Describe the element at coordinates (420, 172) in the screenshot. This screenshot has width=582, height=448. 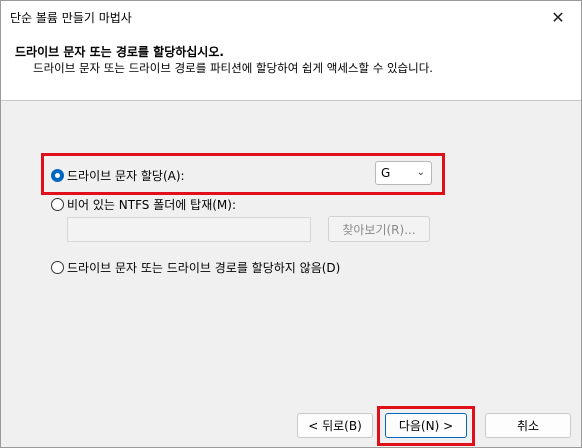
I see `chevron-down-icon: ⌄` at that location.